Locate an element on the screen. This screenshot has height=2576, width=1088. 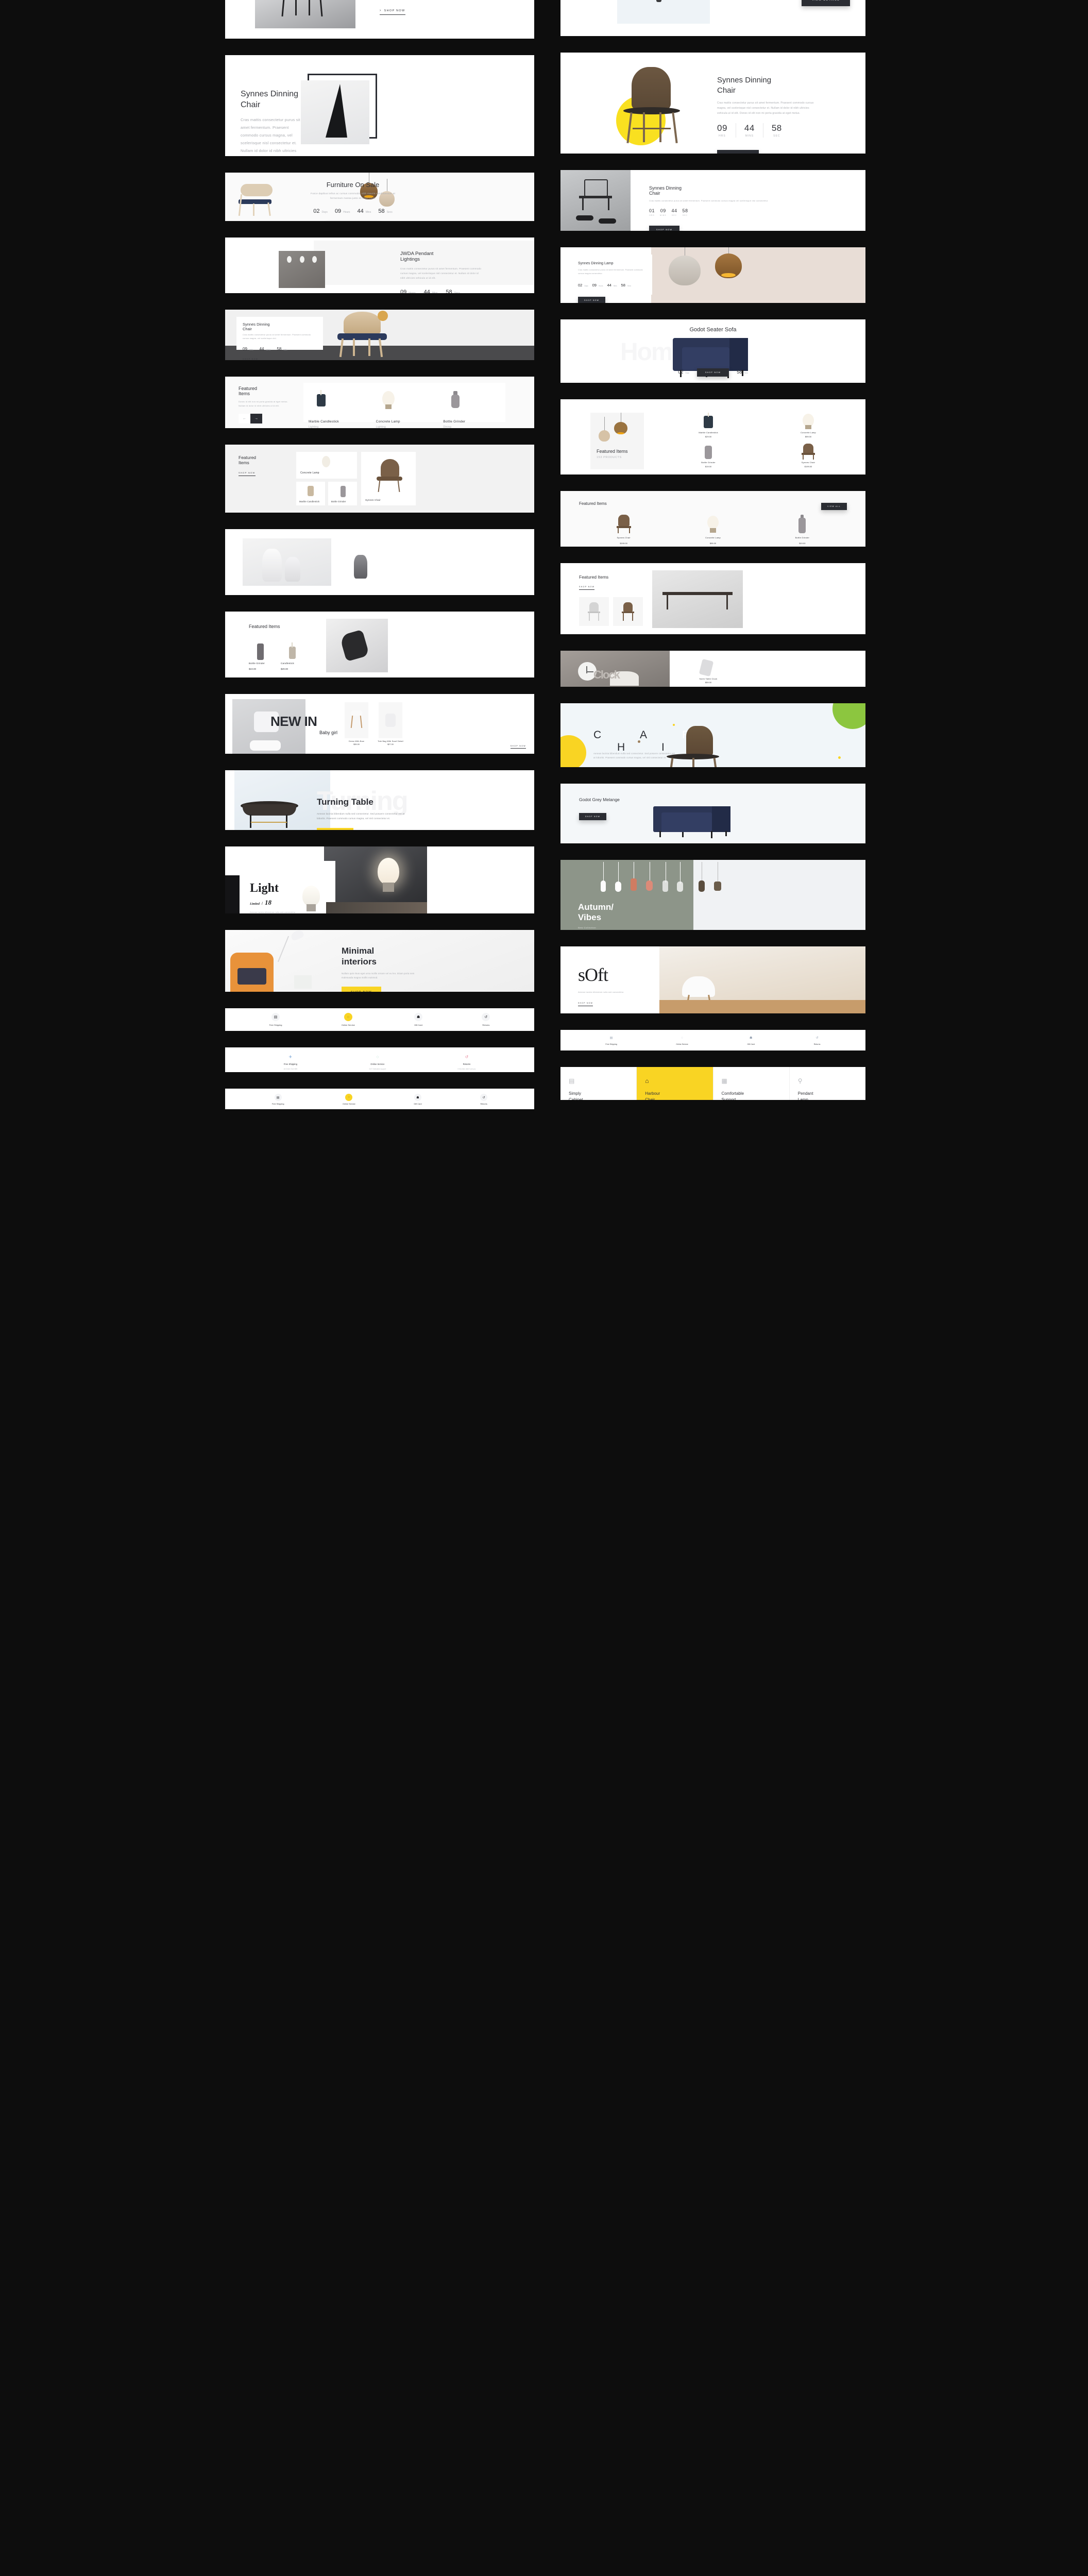
product-tile: Marble Candlestick Lighting $29 is located at coordinates (337, 405).